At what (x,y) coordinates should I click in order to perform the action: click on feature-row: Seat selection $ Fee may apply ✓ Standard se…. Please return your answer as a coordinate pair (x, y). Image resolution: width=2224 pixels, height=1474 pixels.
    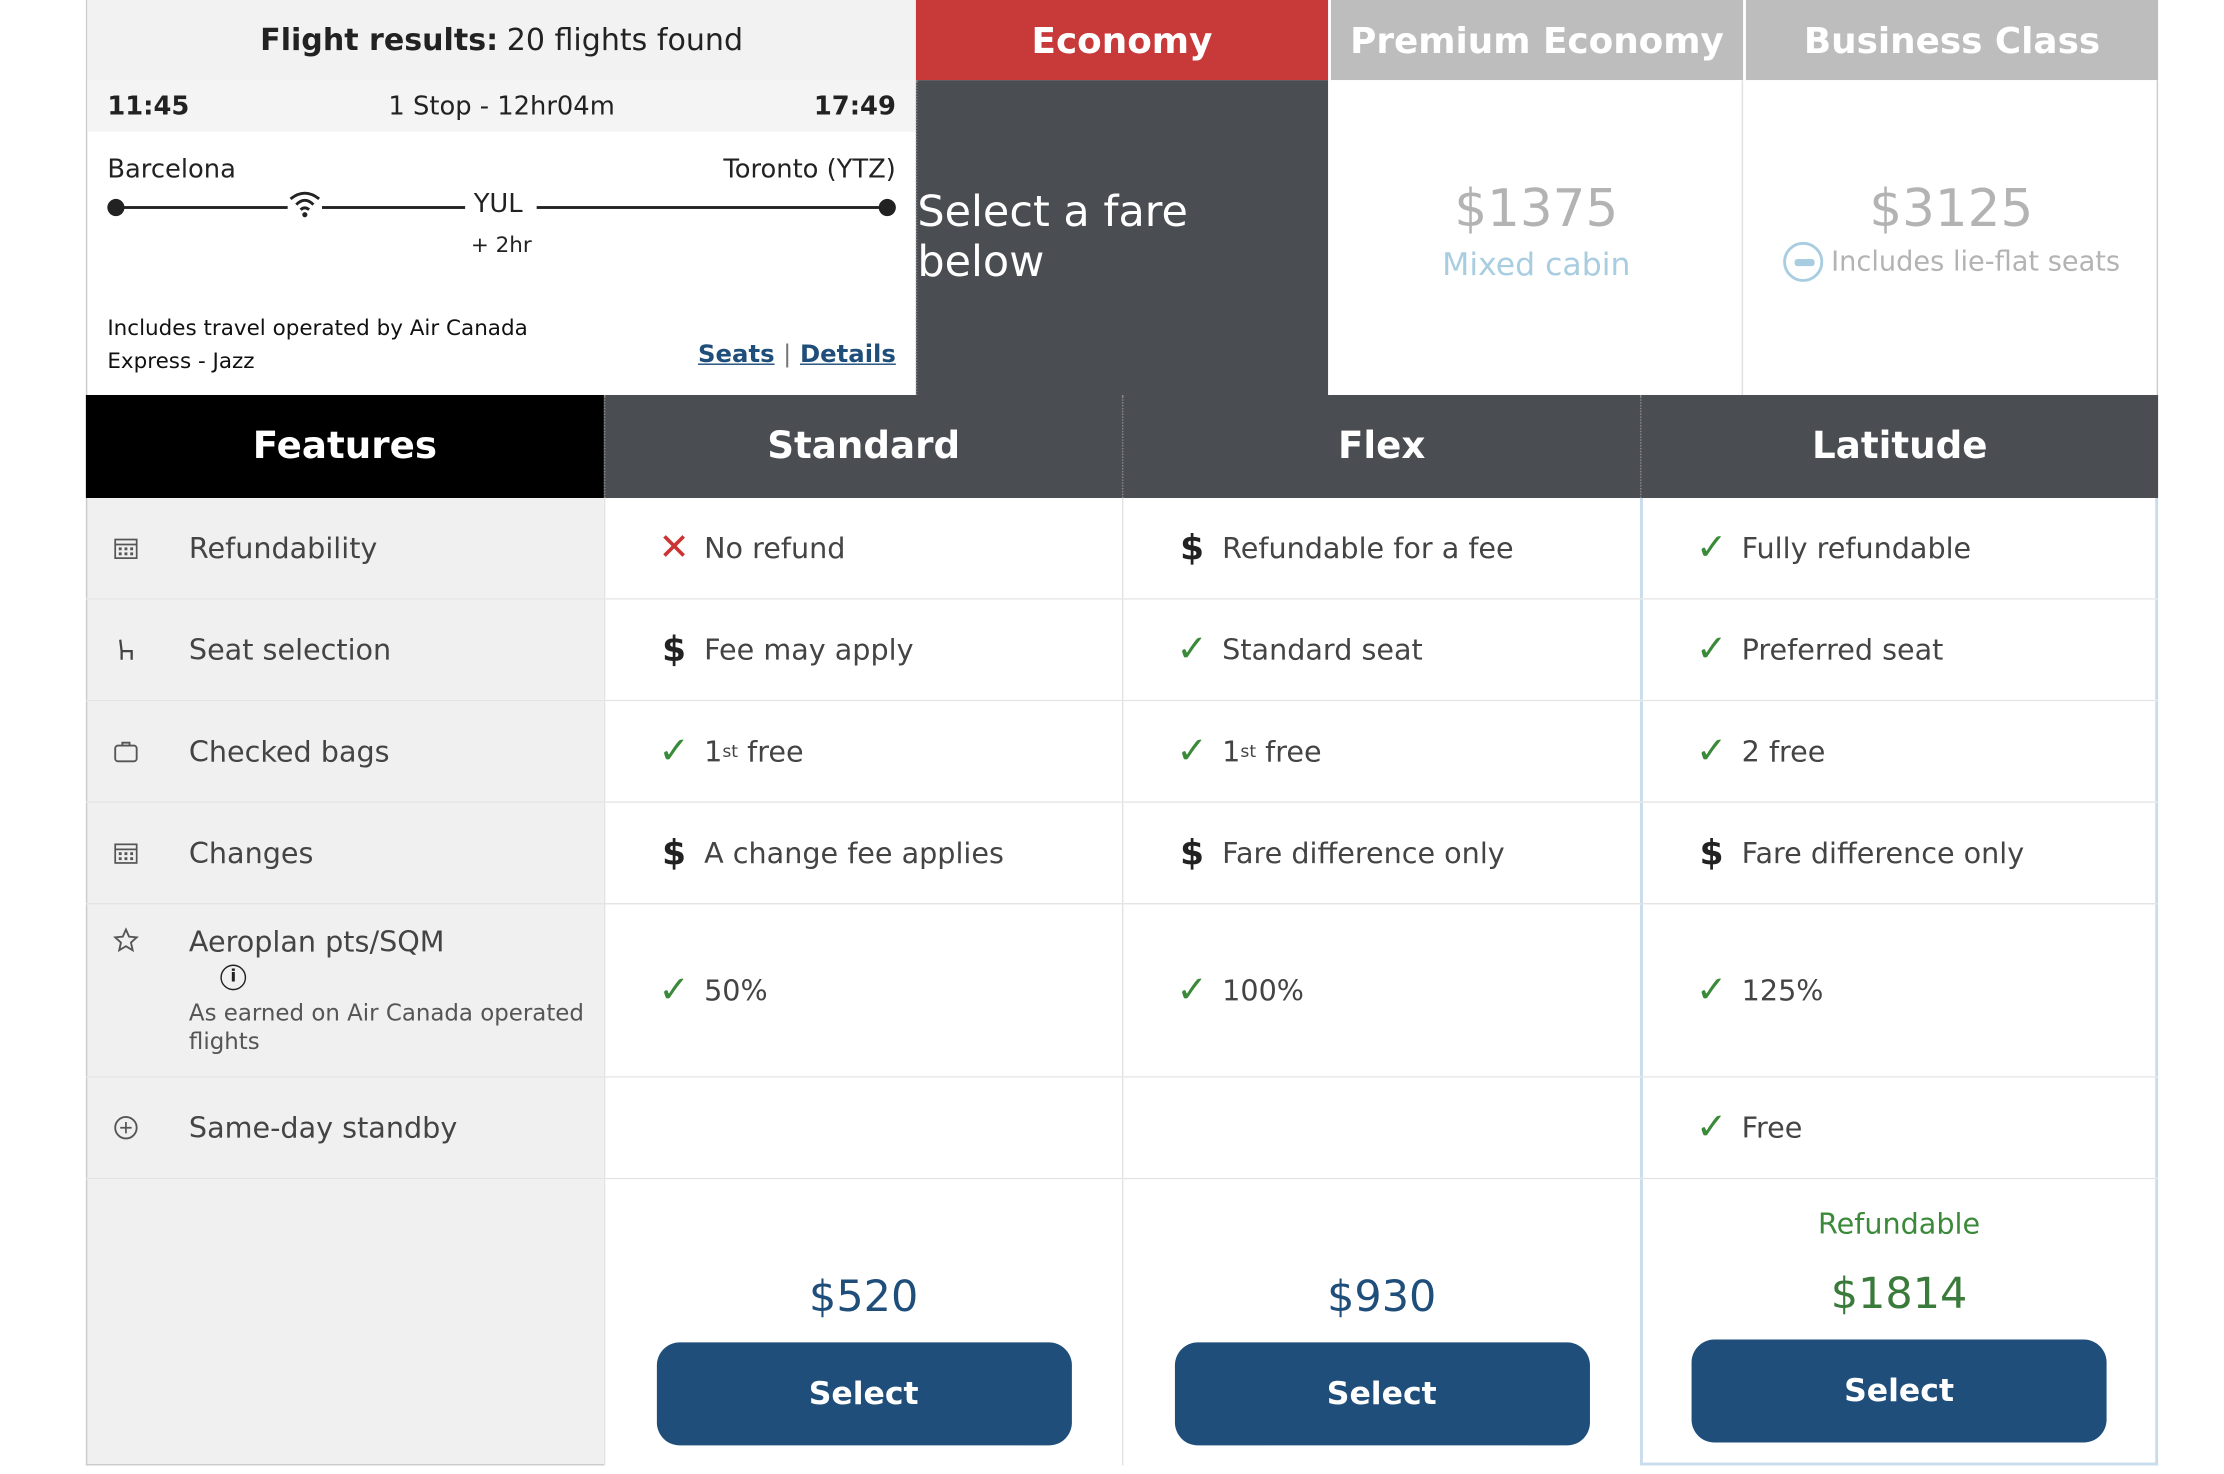
    Looking at the image, I should click on (1122, 650).